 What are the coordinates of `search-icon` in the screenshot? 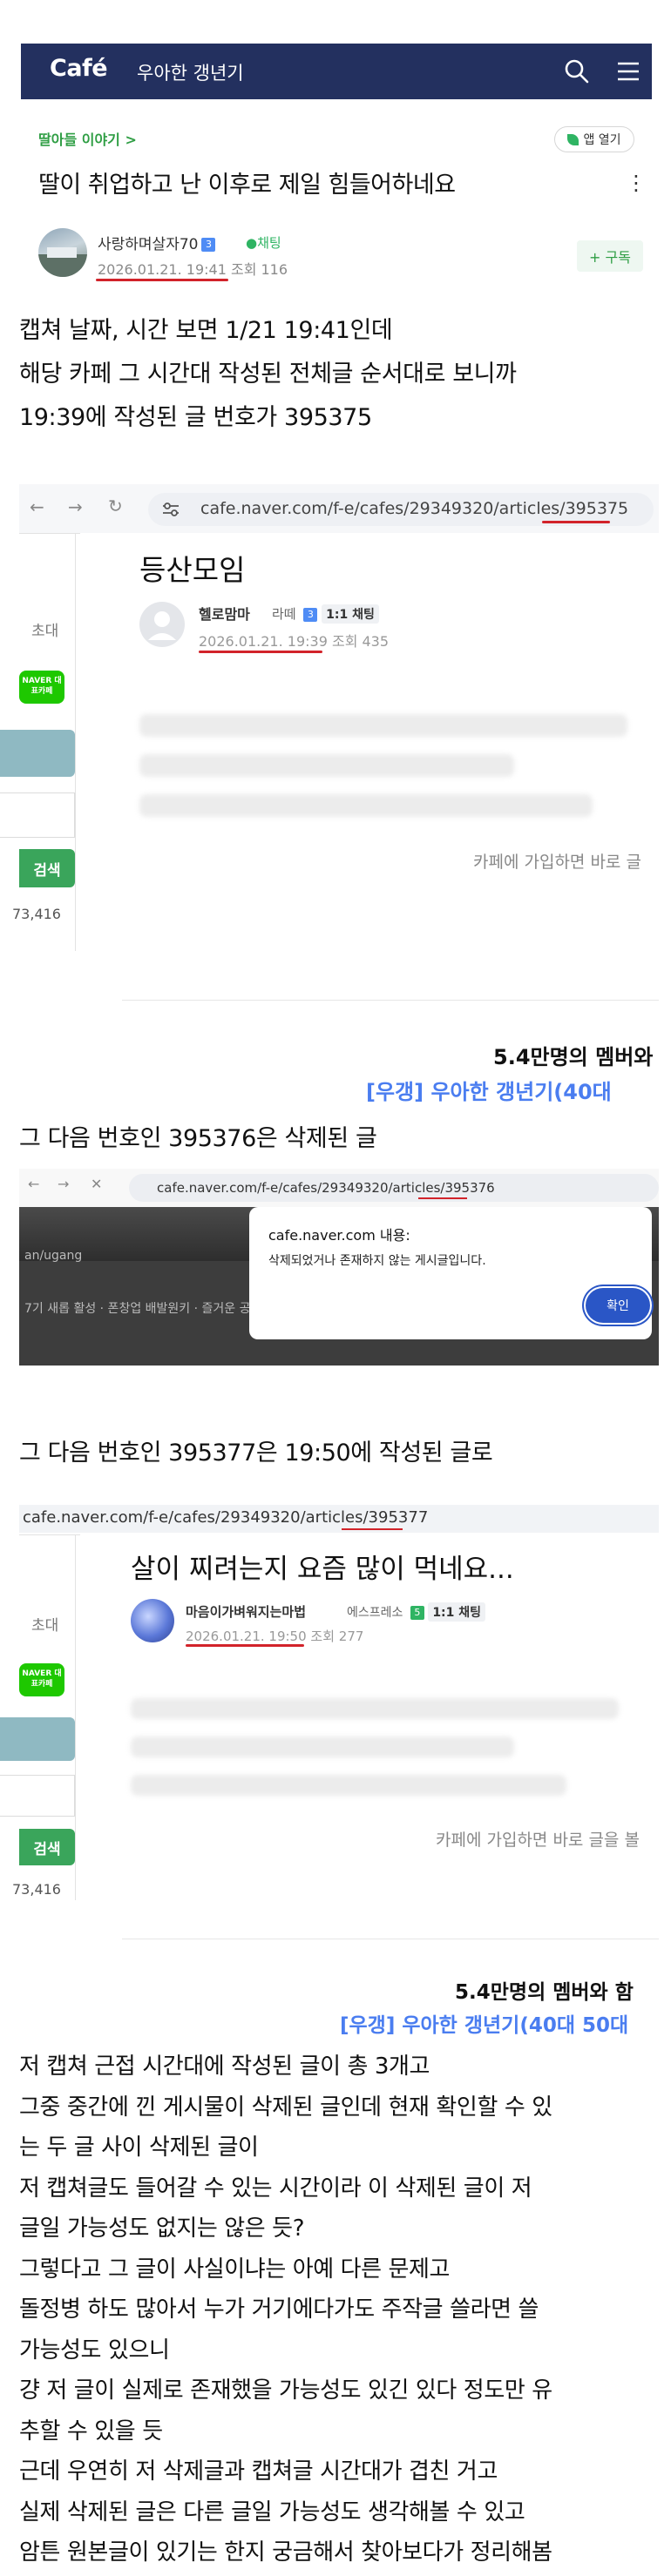 It's located at (577, 71).